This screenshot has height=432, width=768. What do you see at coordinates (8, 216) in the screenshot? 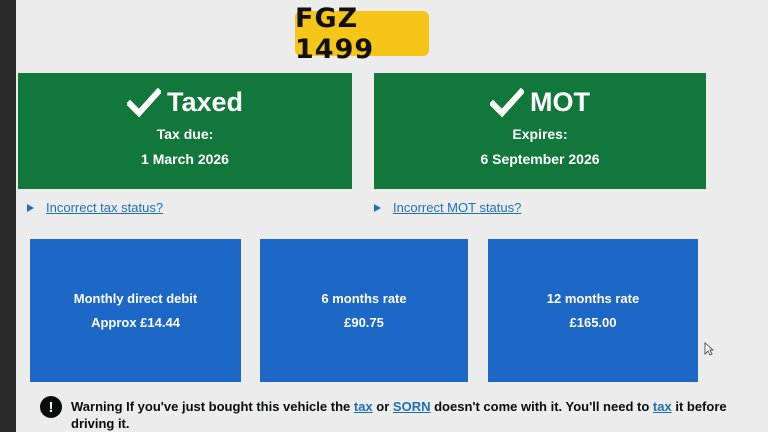
I see `screen-edge` at bounding box center [8, 216].